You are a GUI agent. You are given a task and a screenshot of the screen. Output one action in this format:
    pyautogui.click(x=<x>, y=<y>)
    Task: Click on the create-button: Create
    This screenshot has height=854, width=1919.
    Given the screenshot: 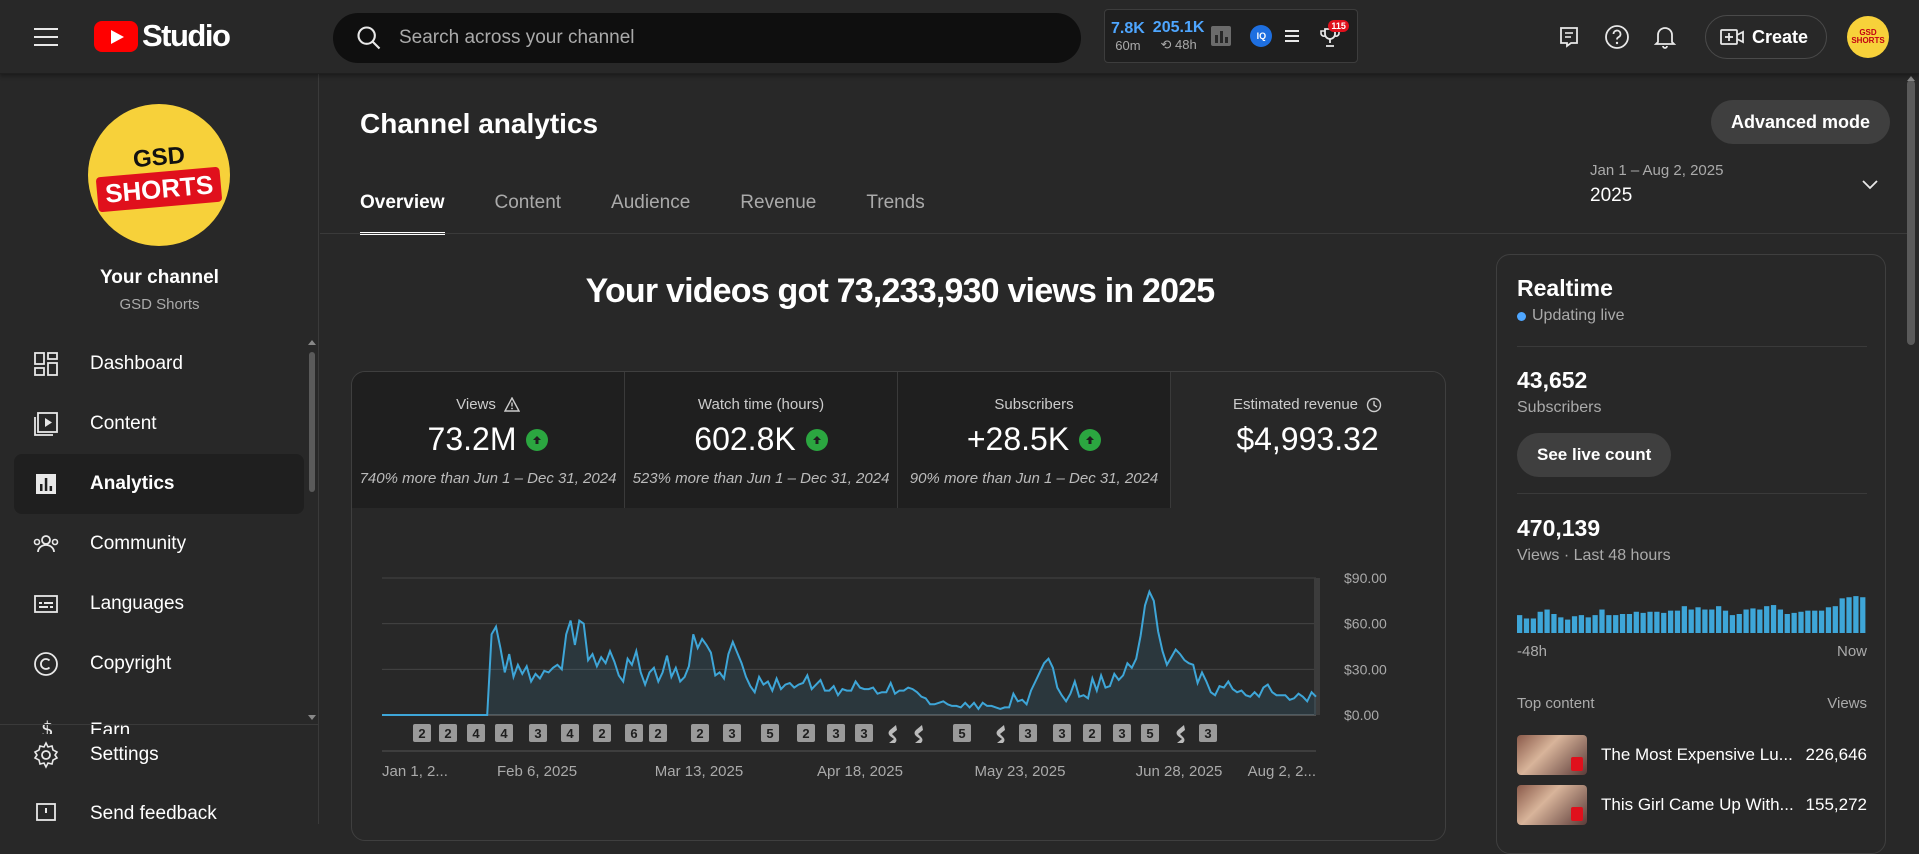 What is the action you would take?
    pyautogui.click(x=1765, y=37)
    